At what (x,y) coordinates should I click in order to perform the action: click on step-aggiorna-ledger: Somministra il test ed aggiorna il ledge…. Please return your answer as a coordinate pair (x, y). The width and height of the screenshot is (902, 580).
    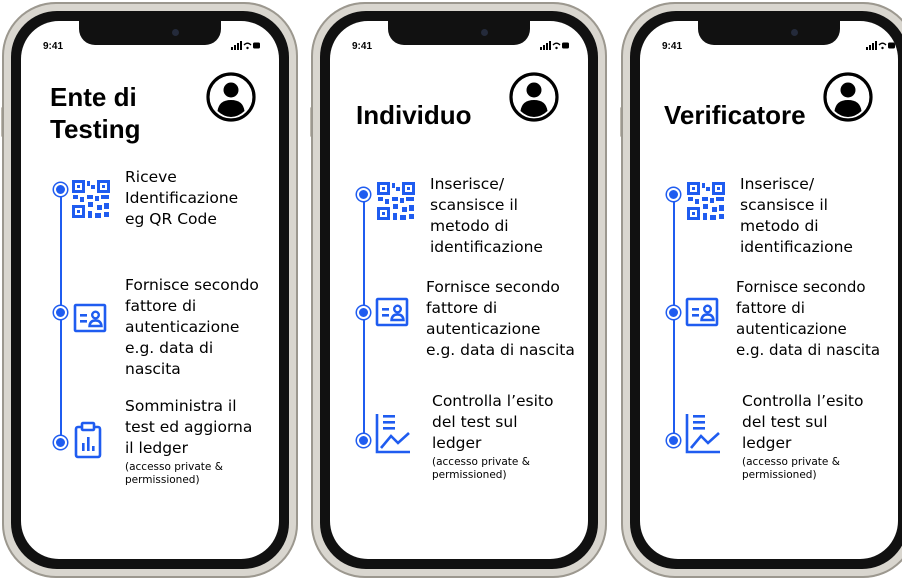
    Looking at the image, I should click on (188, 441).